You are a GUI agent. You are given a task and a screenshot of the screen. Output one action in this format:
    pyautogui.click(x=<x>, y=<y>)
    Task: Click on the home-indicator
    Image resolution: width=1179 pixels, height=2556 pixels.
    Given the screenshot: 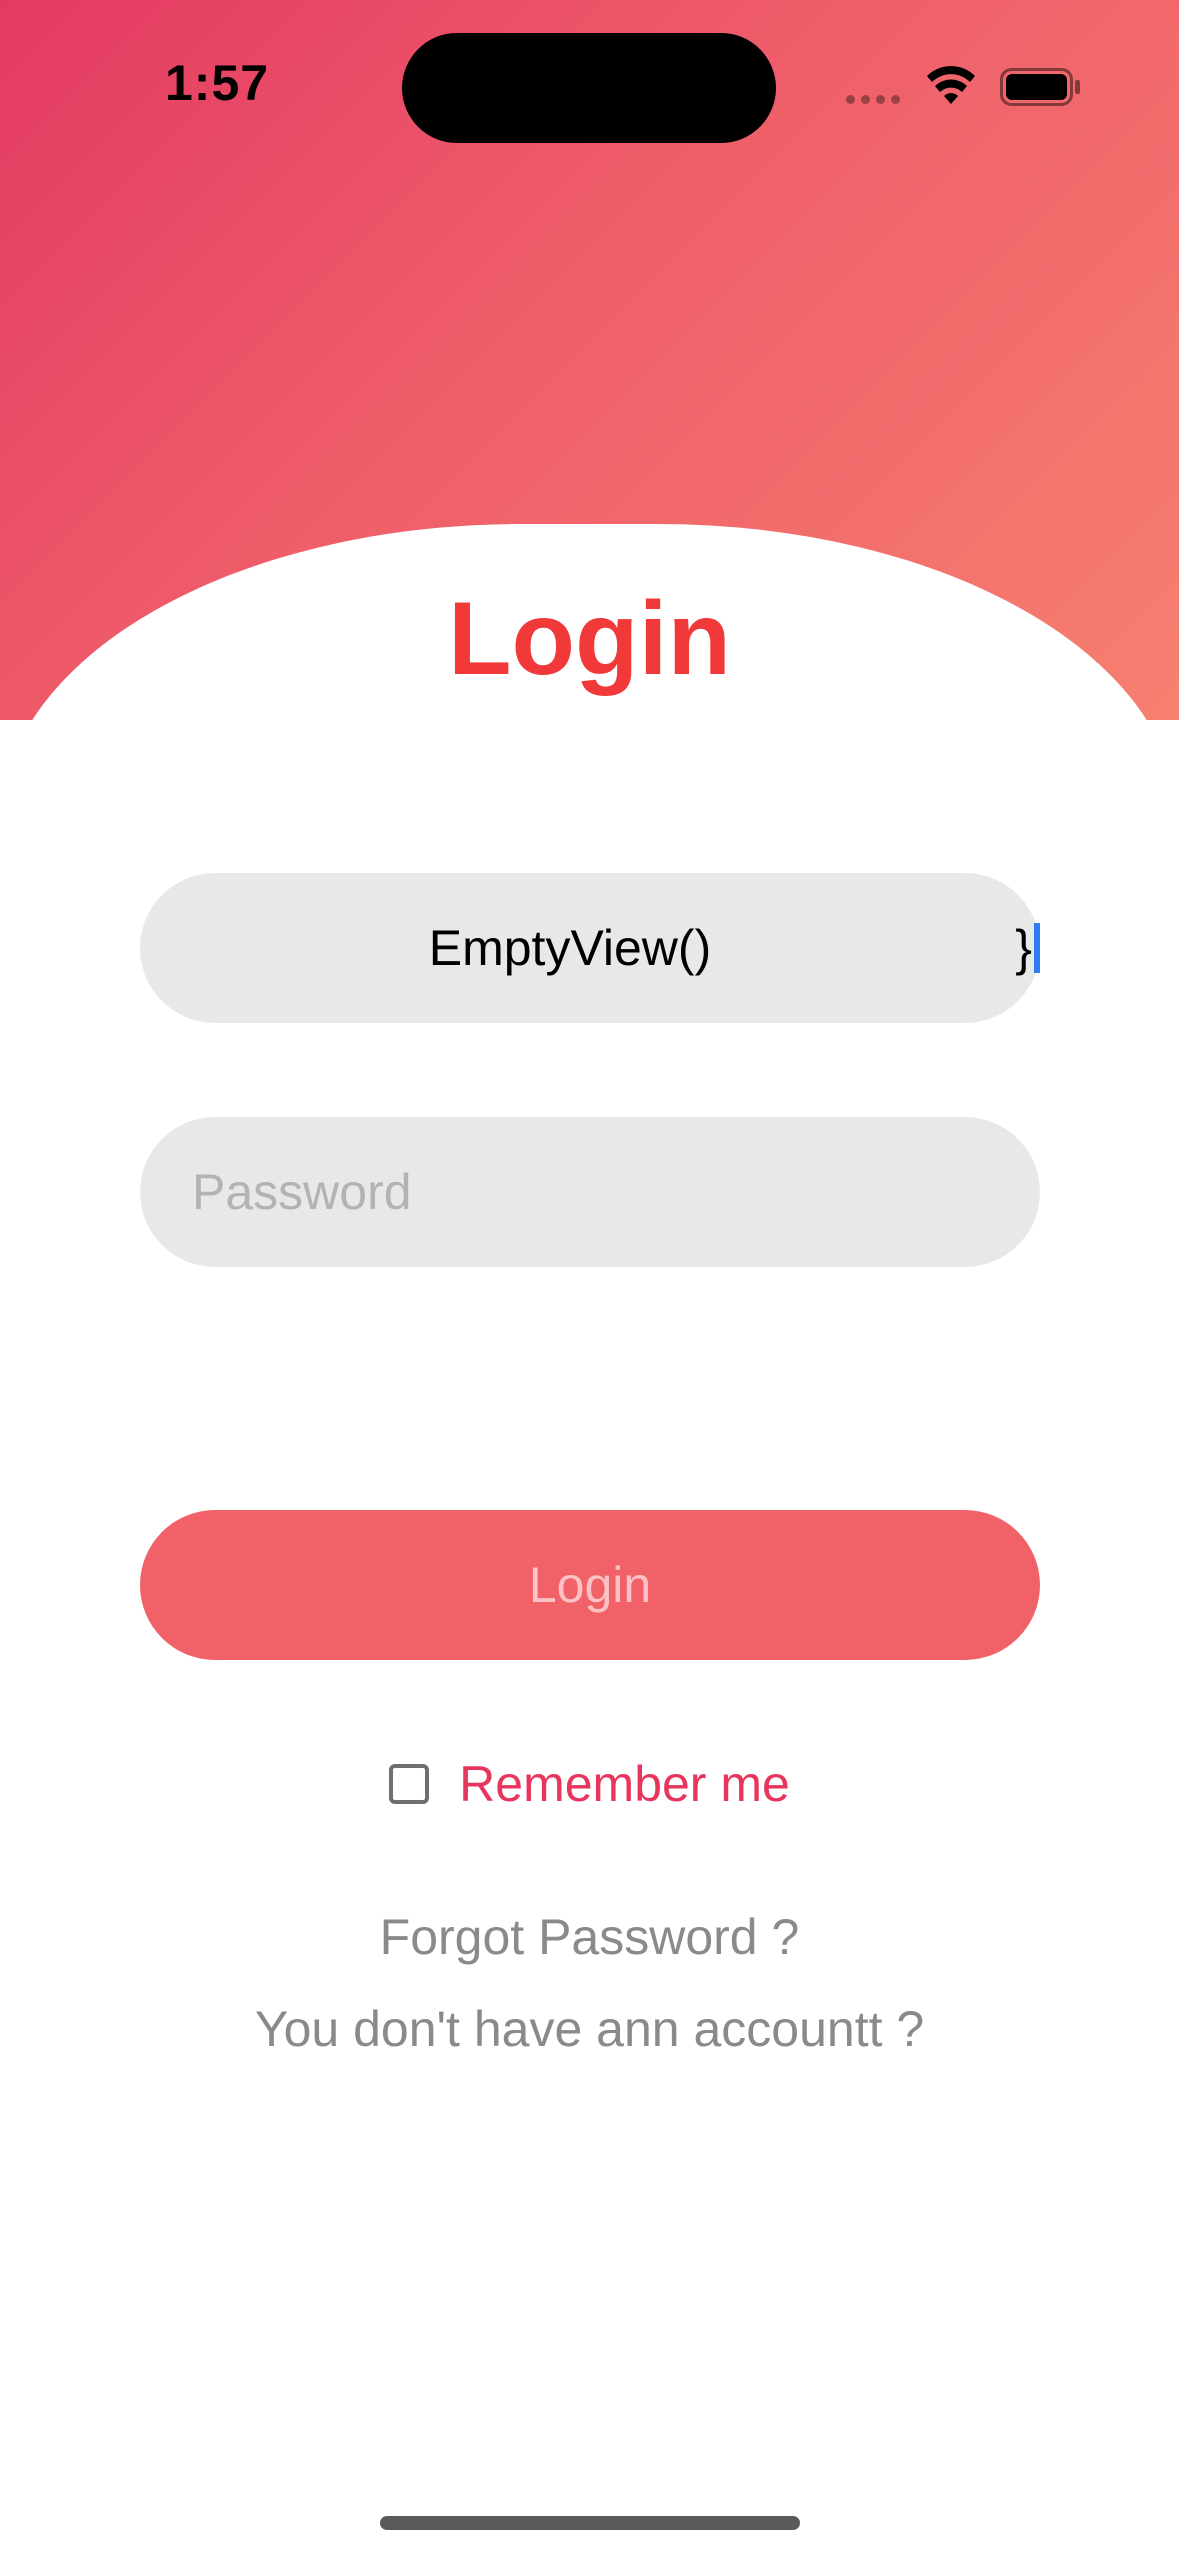 What is the action you would take?
    pyautogui.click(x=590, y=2523)
    